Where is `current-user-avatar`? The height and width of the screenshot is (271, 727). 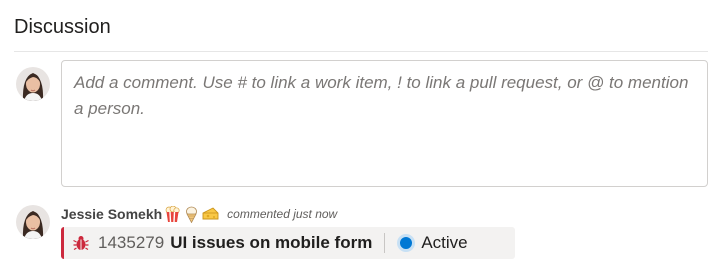
current-user-avatar is located at coordinates (33, 84).